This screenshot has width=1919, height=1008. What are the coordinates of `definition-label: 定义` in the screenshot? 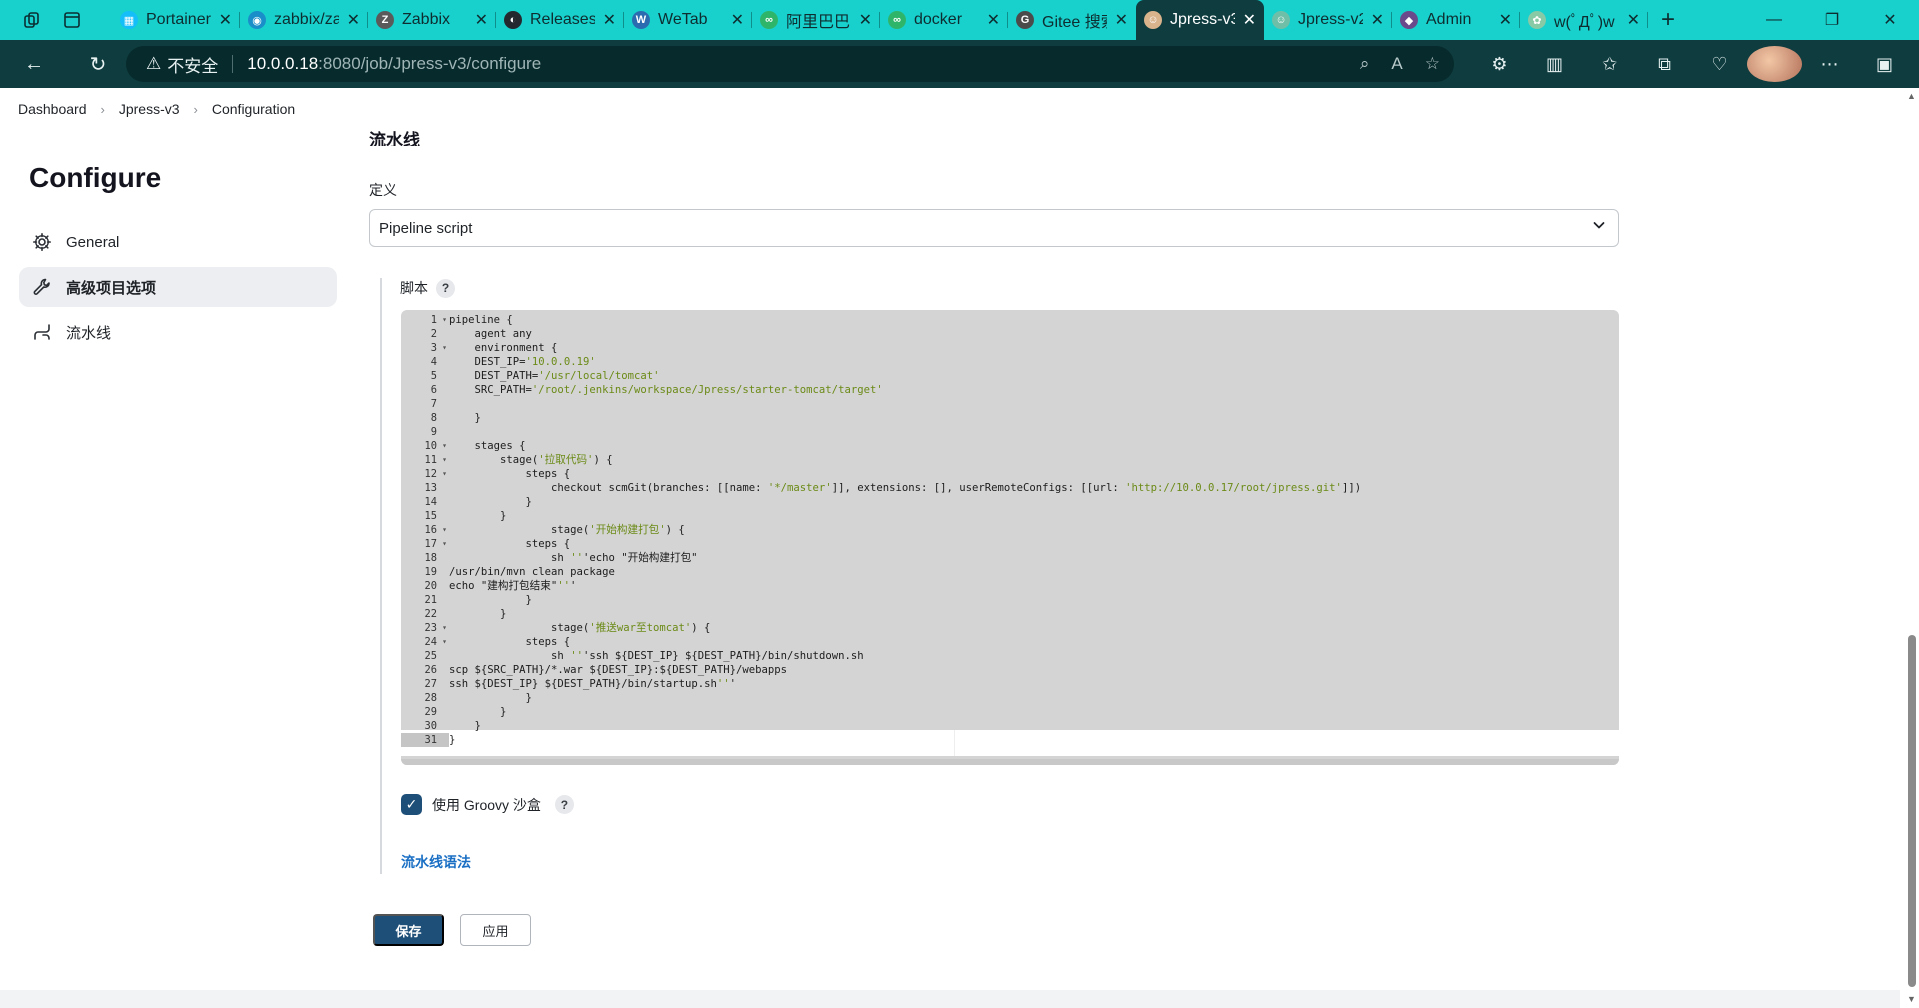 It's located at (383, 190).